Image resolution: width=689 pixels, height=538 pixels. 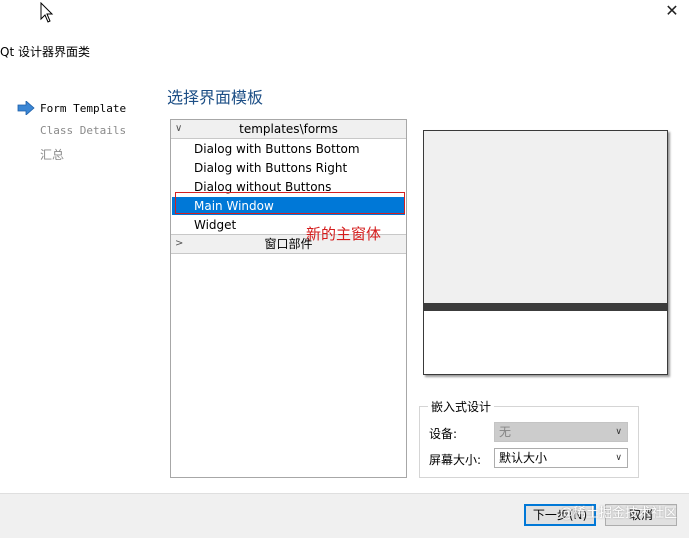 What do you see at coordinates (215, 97) in the screenshot?
I see `page-heading: 选择界面模板` at bounding box center [215, 97].